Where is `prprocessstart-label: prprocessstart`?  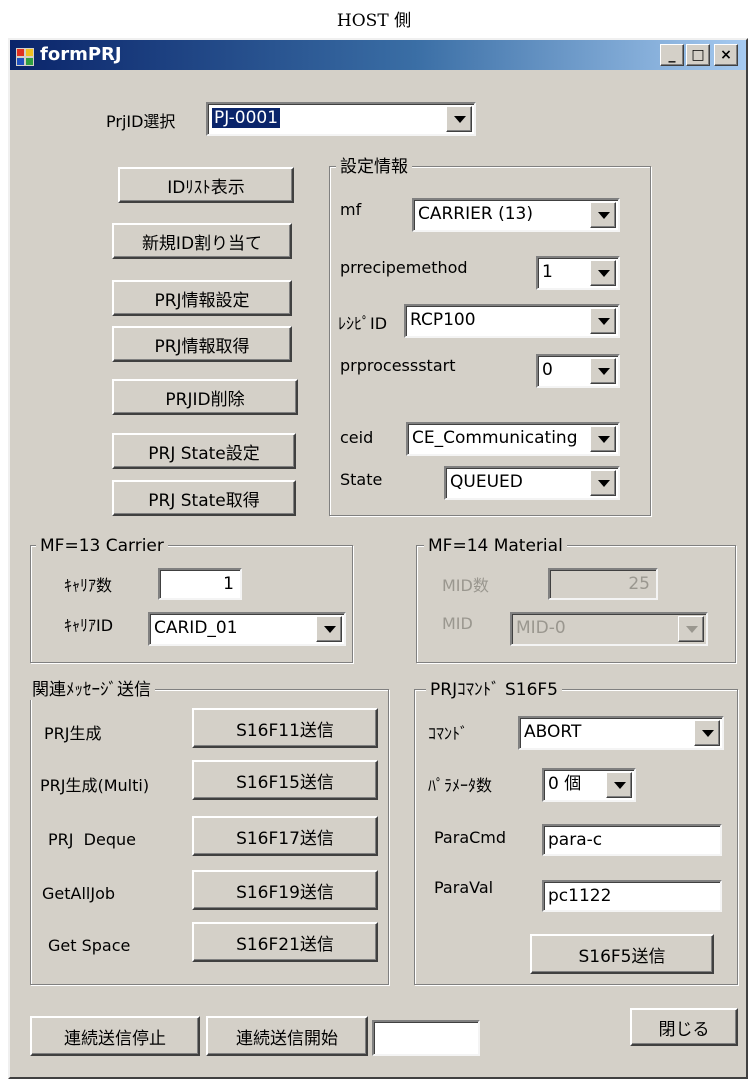 prprocessstart-label: prprocessstart is located at coordinates (398, 365).